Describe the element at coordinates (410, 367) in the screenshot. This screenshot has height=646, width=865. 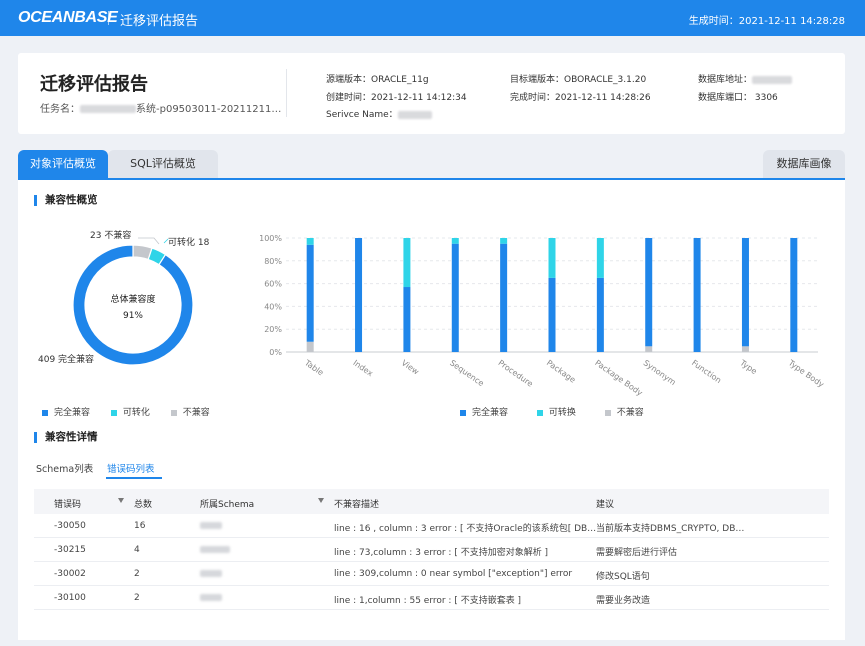
I see `x-tick-label: View` at that location.